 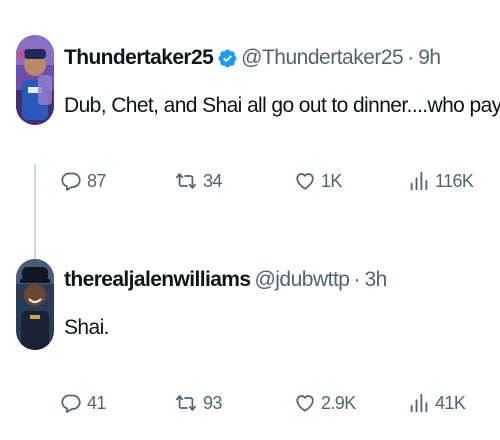 What do you see at coordinates (157, 280) in the screenshot?
I see `display-name: therealjalenwilliams` at bounding box center [157, 280].